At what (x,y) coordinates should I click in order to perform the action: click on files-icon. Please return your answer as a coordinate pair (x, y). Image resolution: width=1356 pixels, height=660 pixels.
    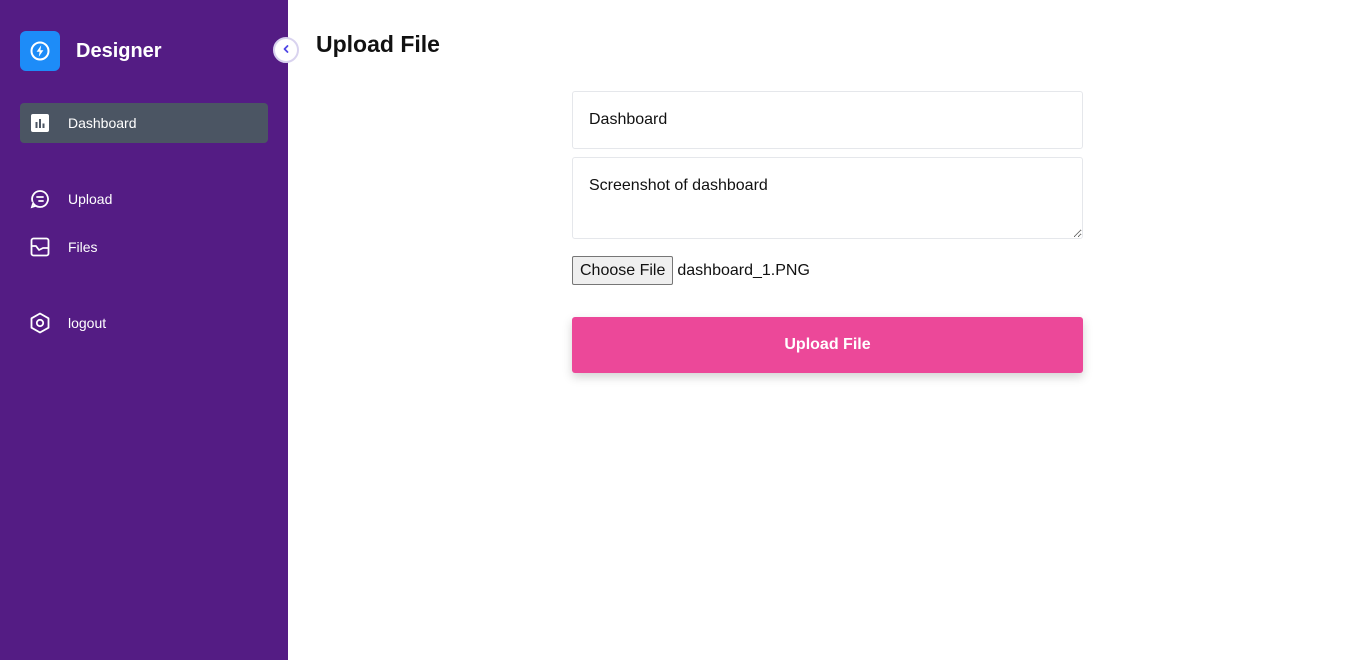
    Looking at the image, I should click on (40, 247).